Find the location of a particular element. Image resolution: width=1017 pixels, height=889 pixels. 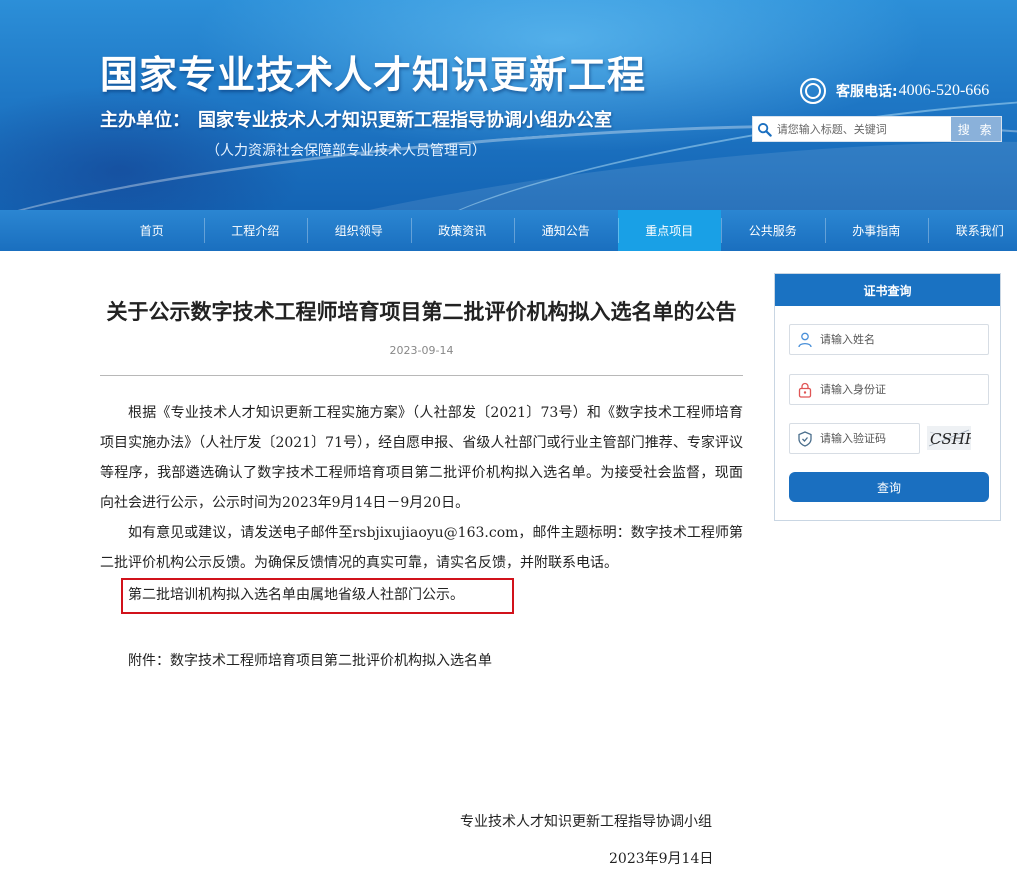

nav-item: 联系我们 is located at coordinates (972, 230).